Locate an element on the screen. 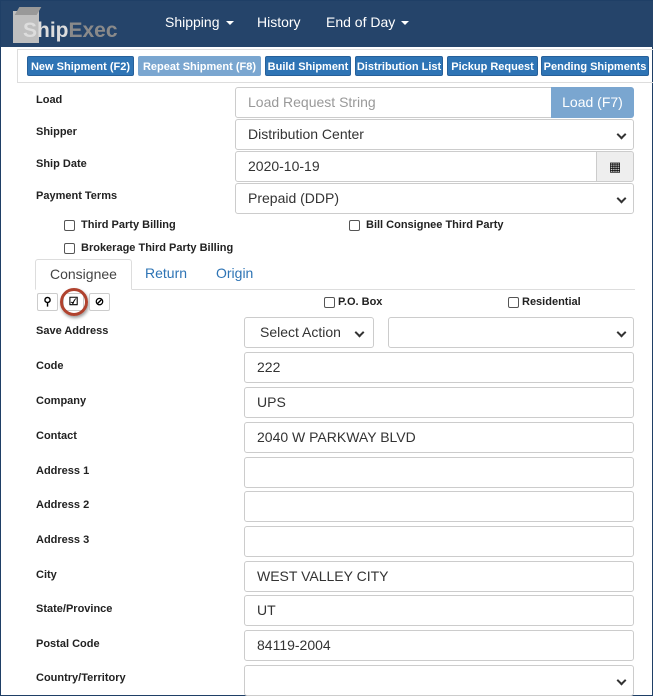 The image size is (653, 696). nav-shipping: Shipping is located at coordinates (199, 22).